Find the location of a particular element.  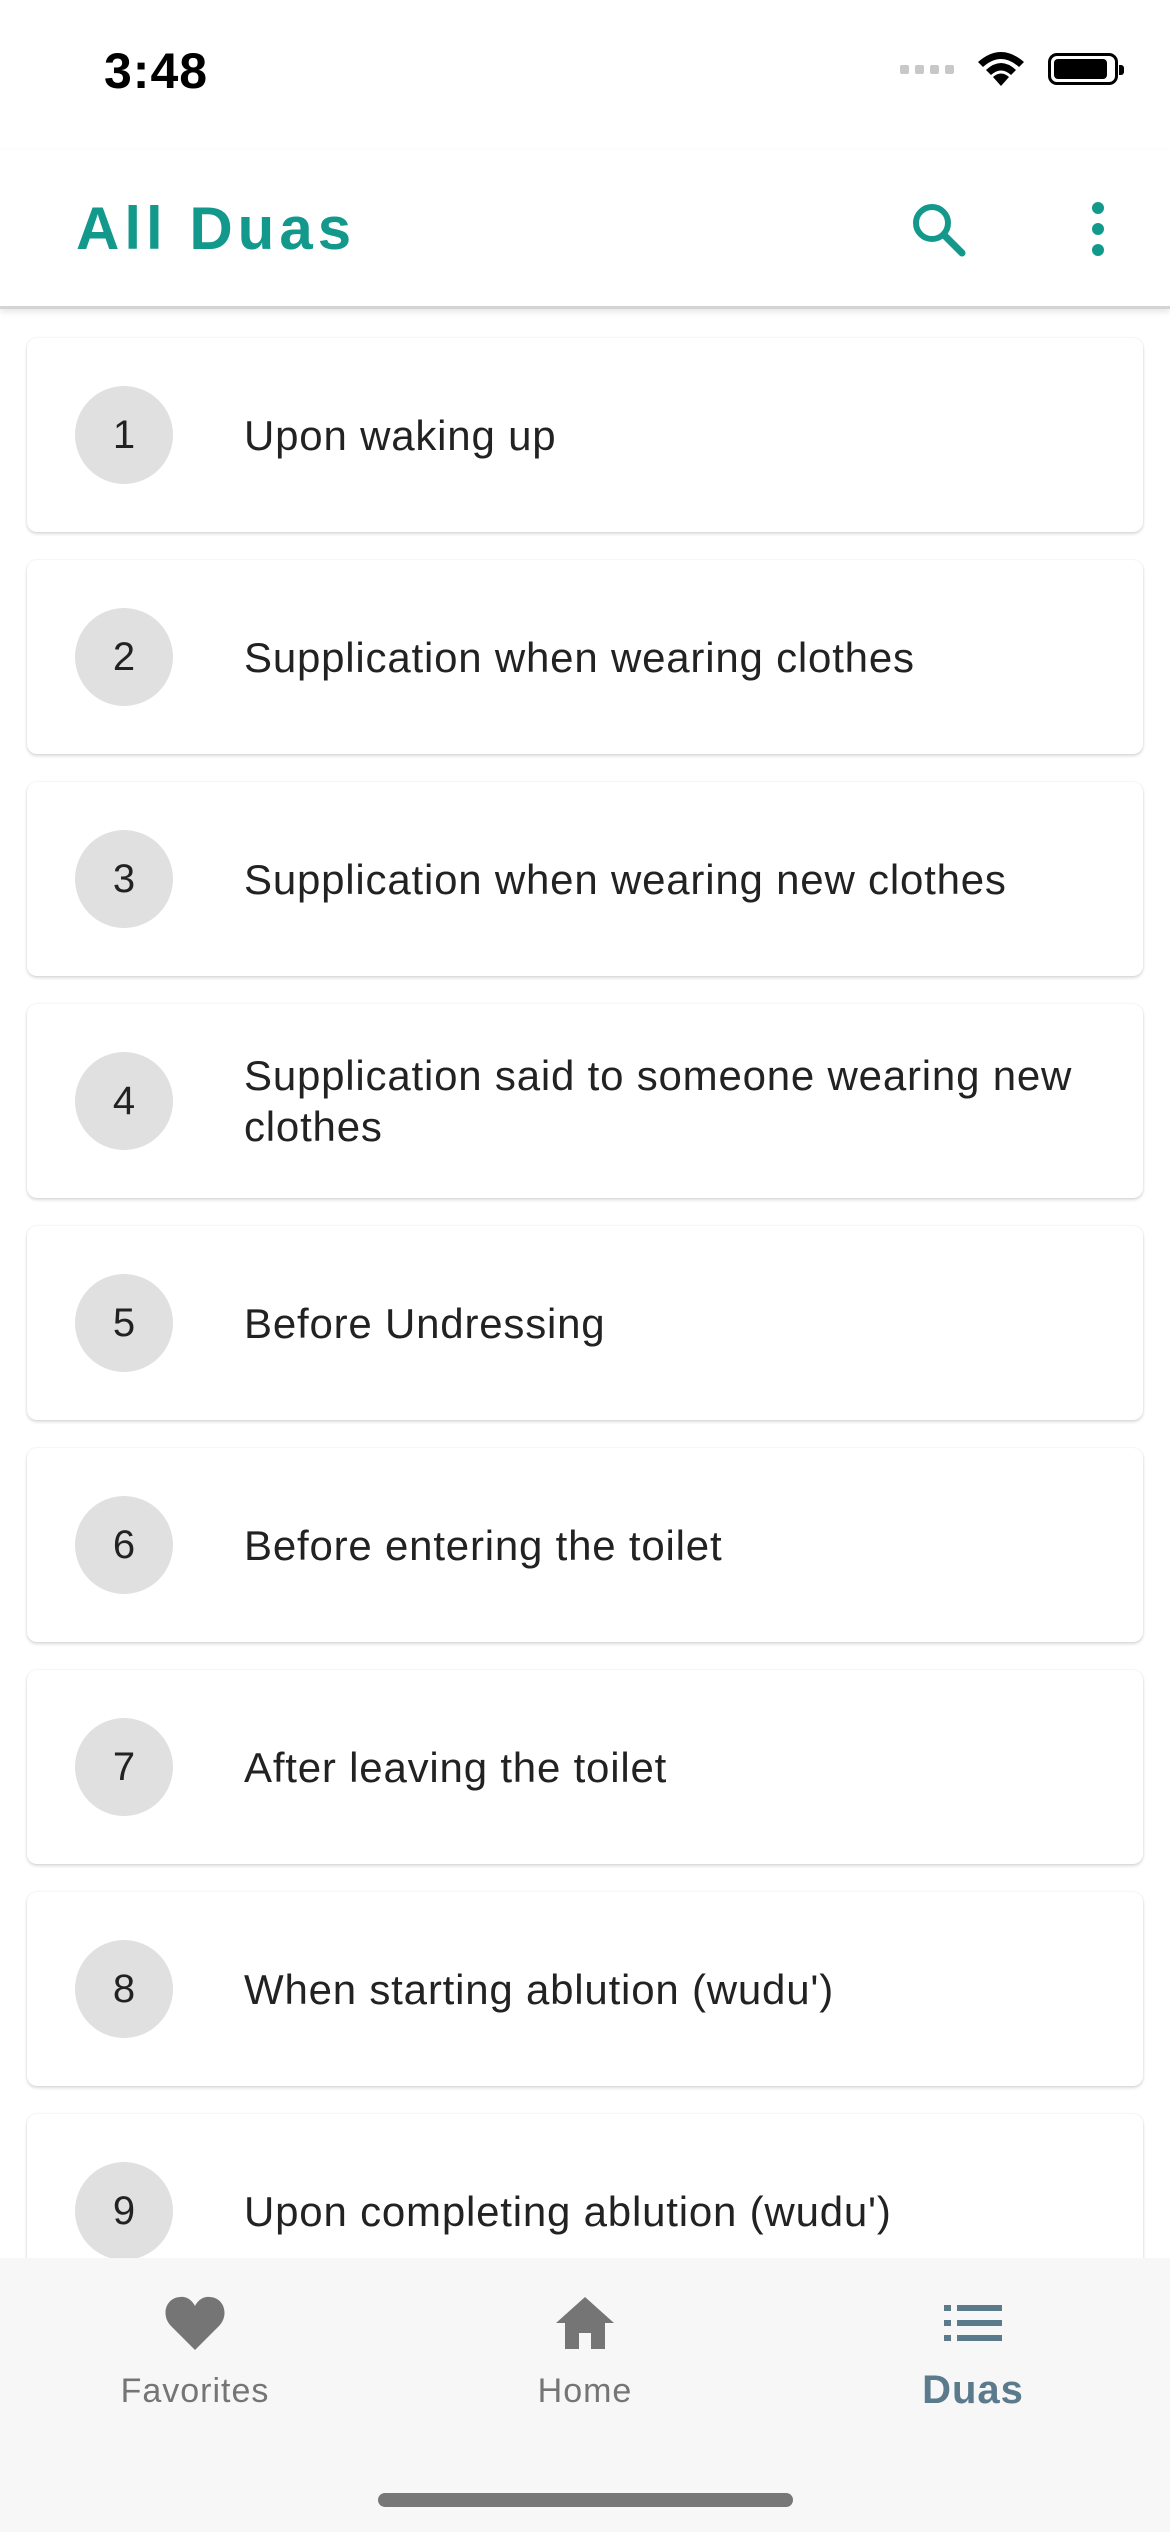

cellular-signal-icon is located at coordinates (927, 69).